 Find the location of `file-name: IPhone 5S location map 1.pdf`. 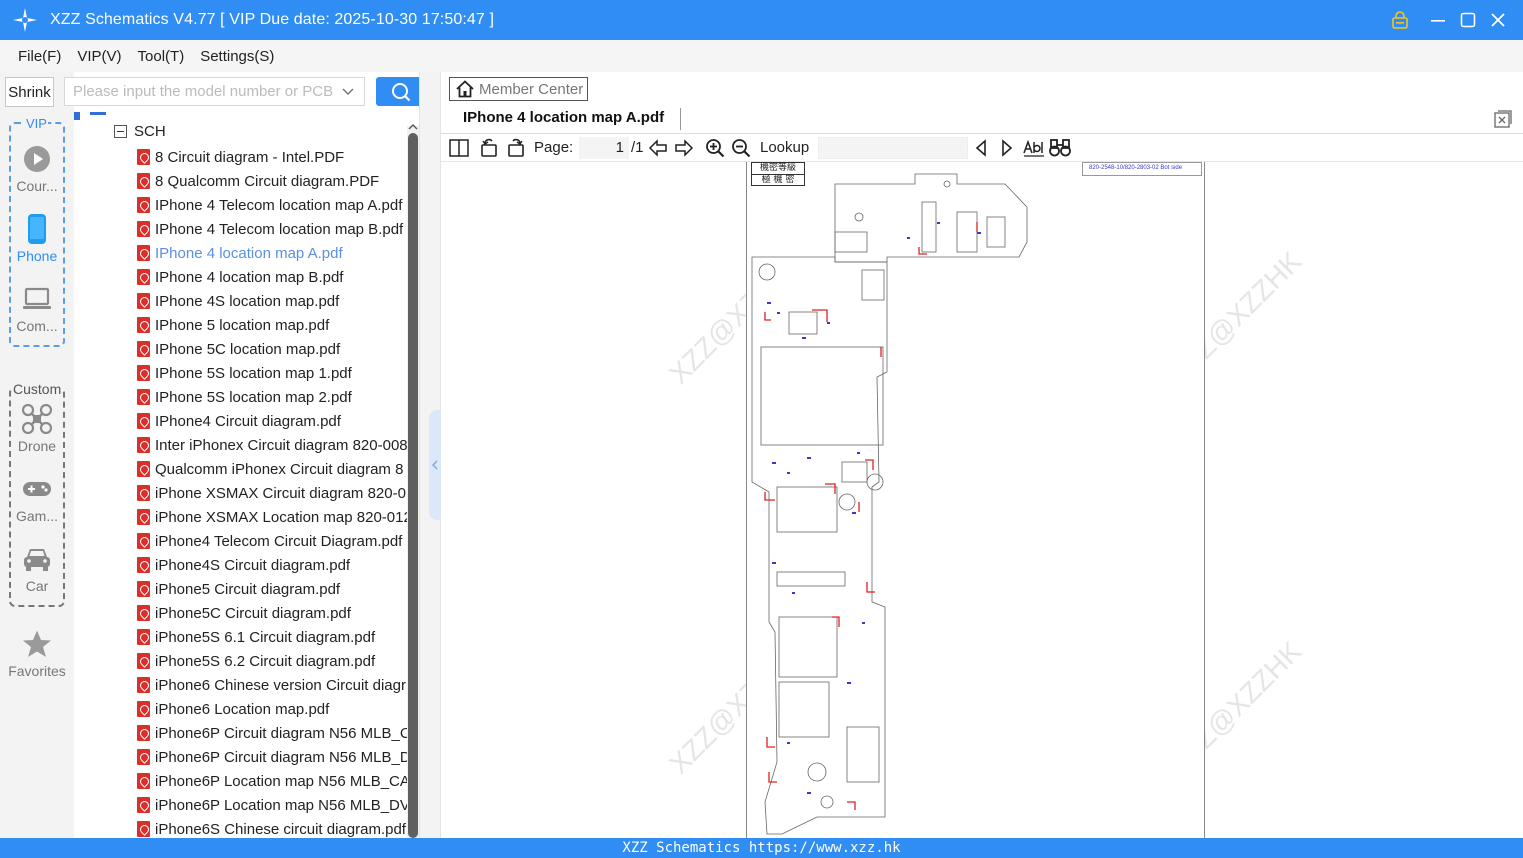

file-name: IPhone 5S location map 1.pdf is located at coordinates (253, 373).